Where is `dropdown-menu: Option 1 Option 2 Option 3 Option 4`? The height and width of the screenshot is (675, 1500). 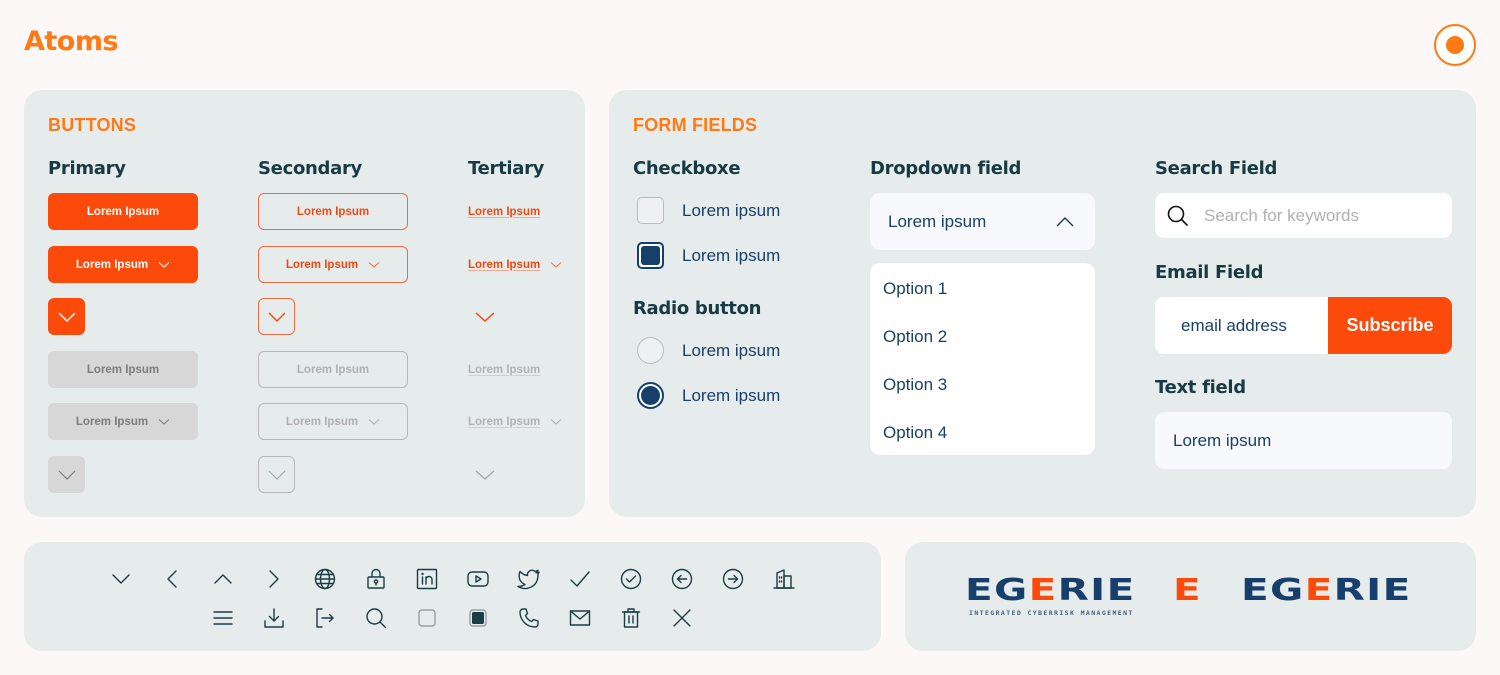 dropdown-menu: Option 1 Option 2 Option 3 Option 4 is located at coordinates (982, 359).